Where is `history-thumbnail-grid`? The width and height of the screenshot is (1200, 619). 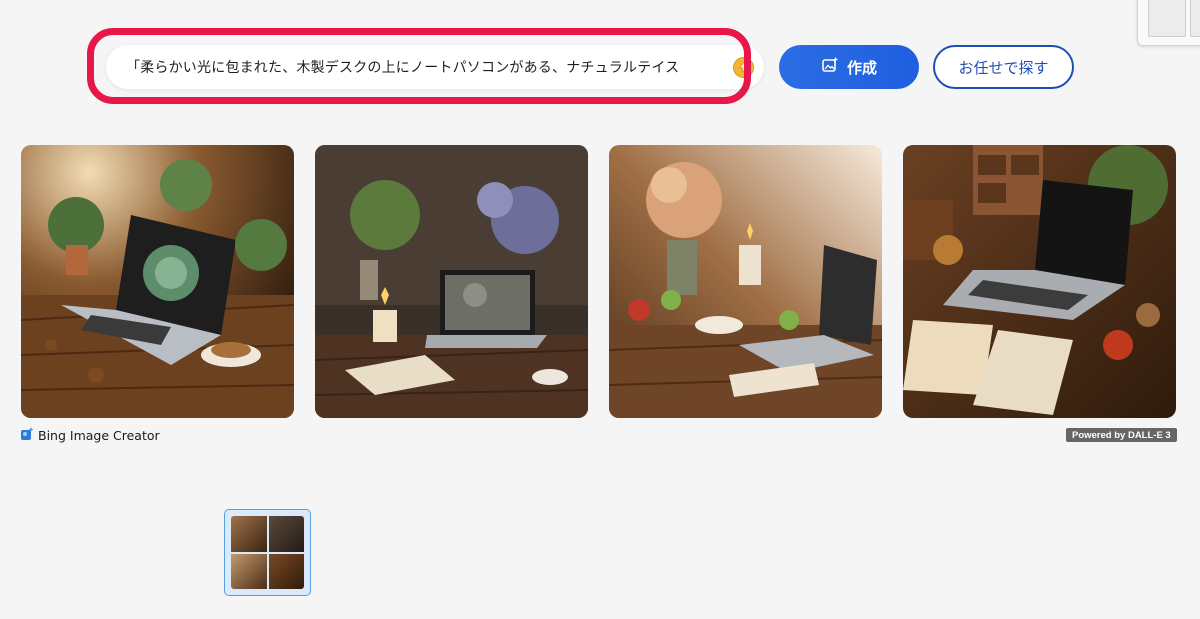 history-thumbnail-grid is located at coordinates (267, 552).